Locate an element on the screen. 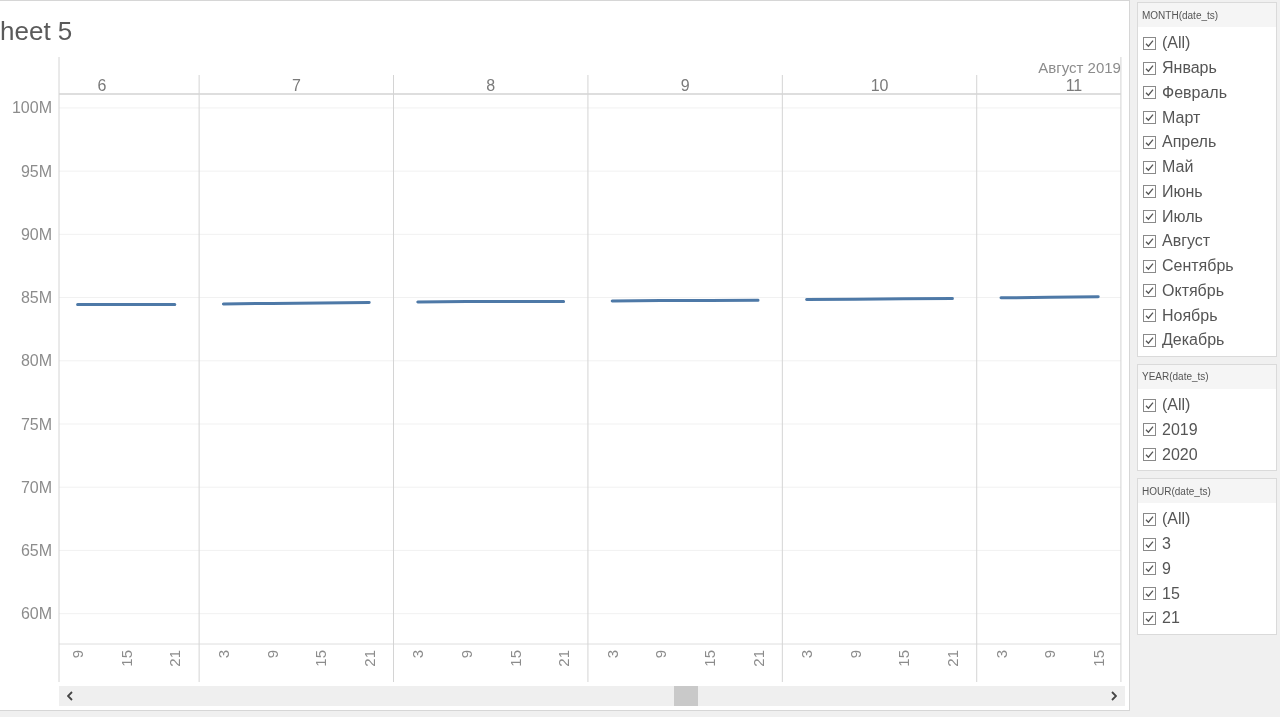 This screenshot has height=717, width=1280. filter-option: Декабрь is located at coordinates (1184, 340).